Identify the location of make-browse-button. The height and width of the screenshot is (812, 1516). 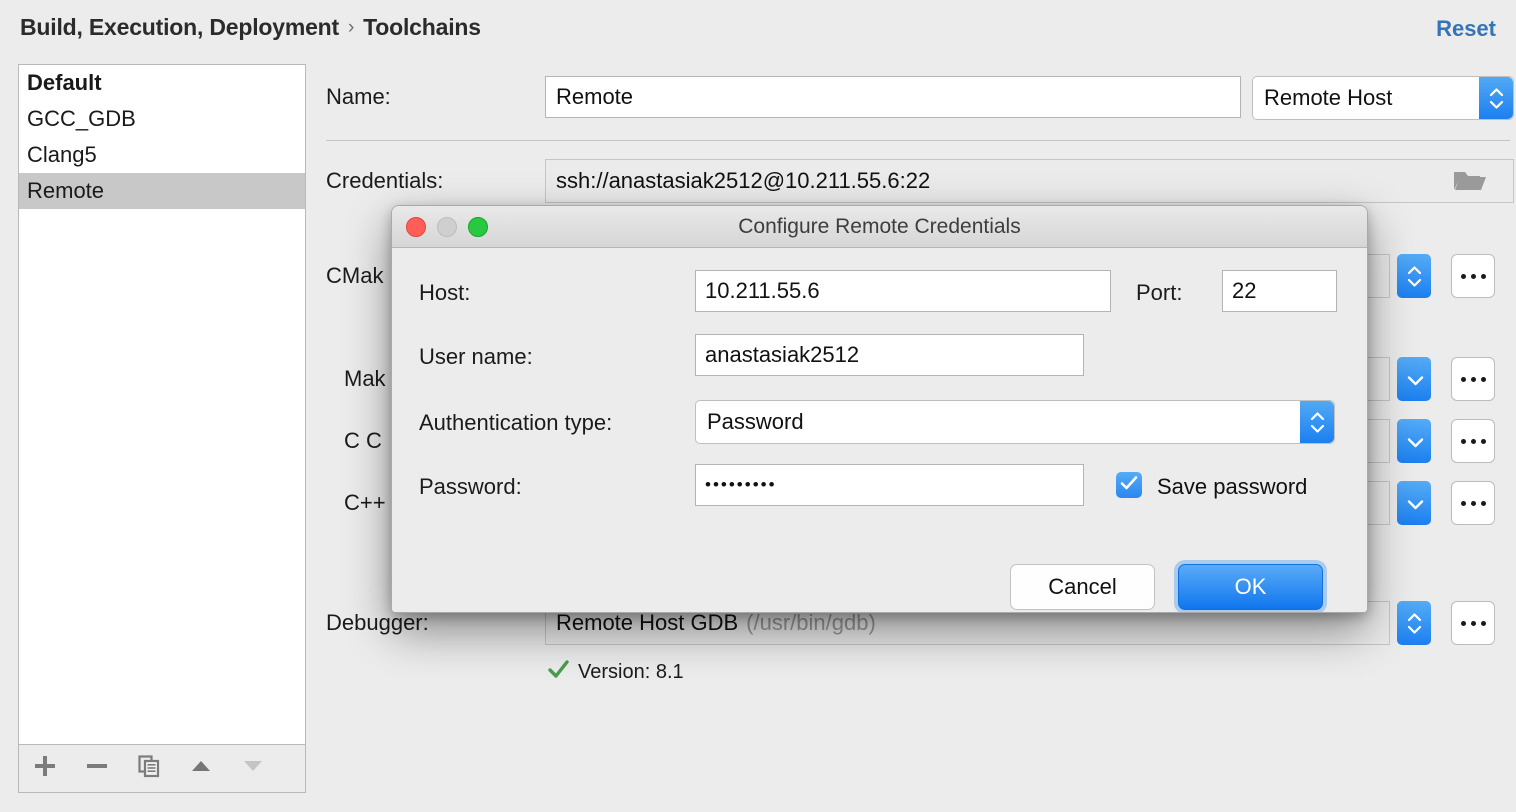
(1473, 379).